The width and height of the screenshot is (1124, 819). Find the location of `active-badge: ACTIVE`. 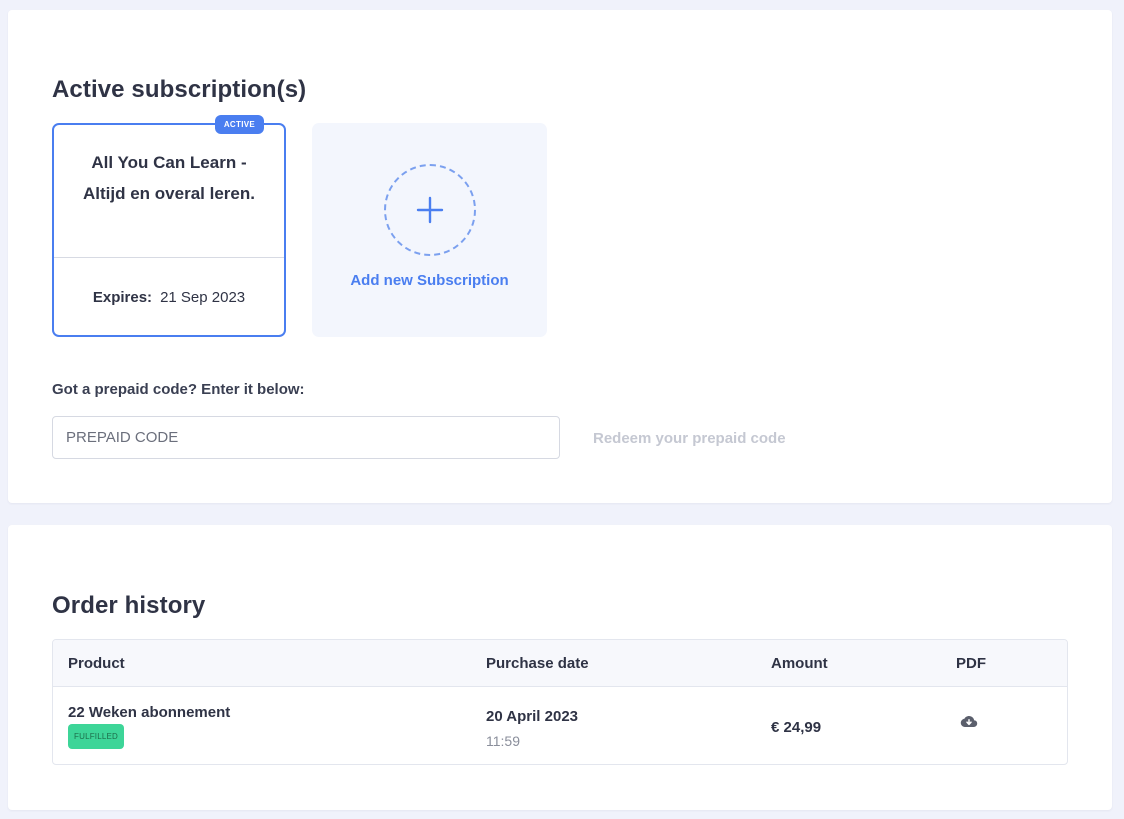

active-badge: ACTIVE is located at coordinates (239, 124).